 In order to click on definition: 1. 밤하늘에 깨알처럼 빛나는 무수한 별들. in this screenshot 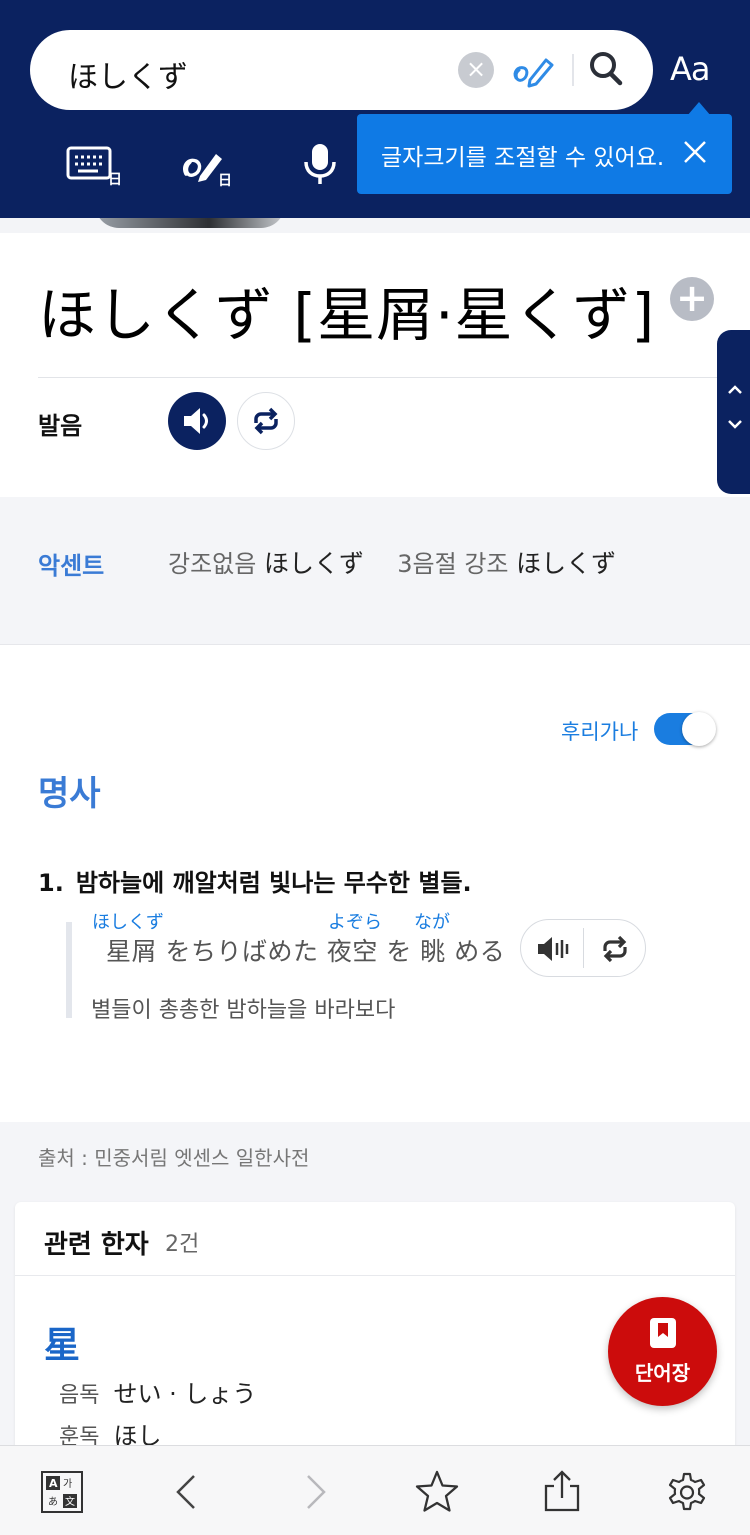, I will do `click(255, 880)`.